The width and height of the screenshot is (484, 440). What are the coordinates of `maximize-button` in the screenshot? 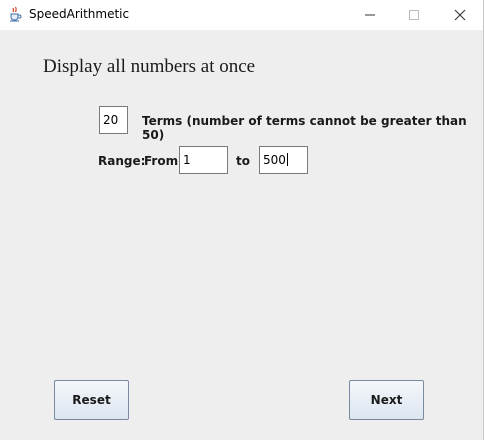 It's located at (414, 15).